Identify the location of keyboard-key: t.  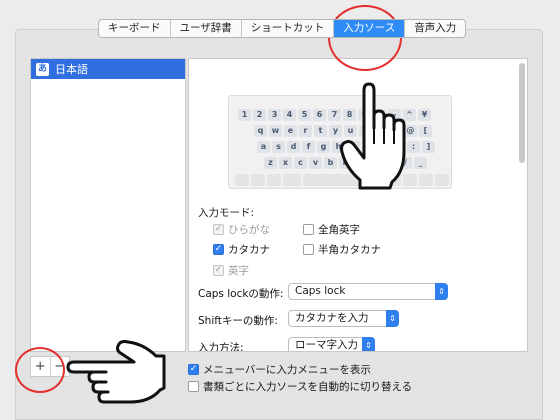
(320, 131).